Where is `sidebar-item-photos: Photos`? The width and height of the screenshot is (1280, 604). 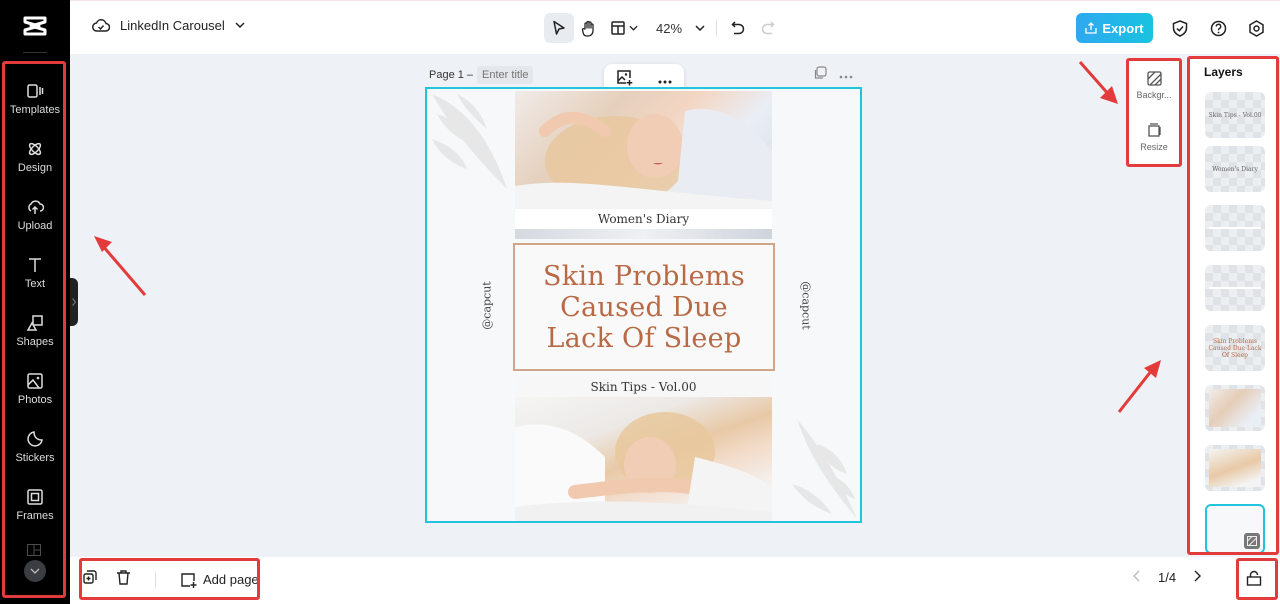
sidebar-item-photos: Photos is located at coordinates (35, 389).